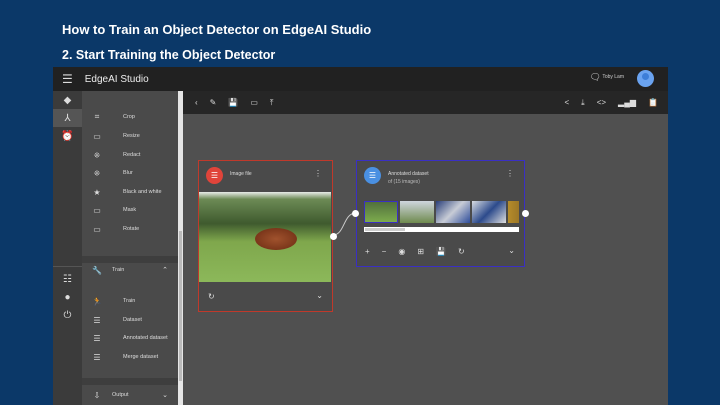 This screenshot has height=405, width=720. Describe the element at coordinates (415, 251) in the screenshot. I see `dataset-actions: + − ◉ ⊞ 💾 ↻` at that location.